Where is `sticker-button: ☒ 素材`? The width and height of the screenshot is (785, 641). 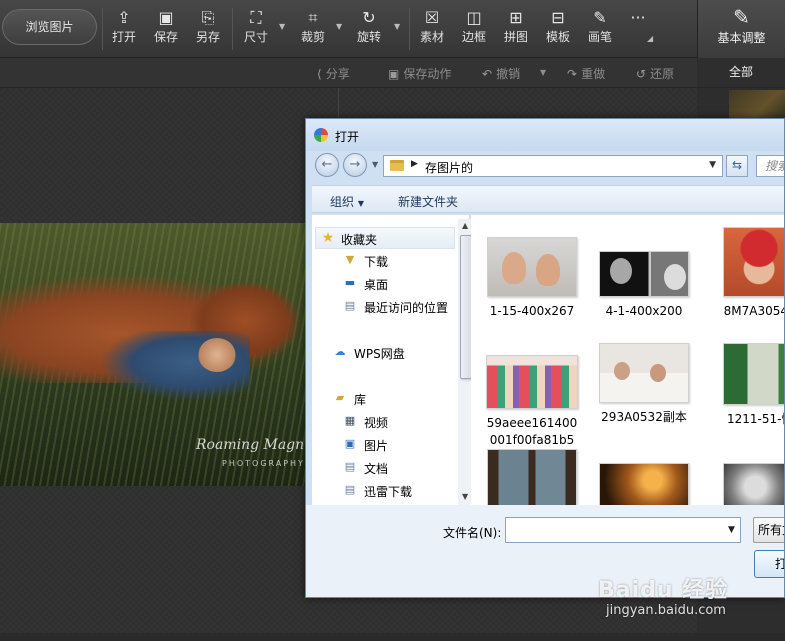
sticker-button: ☒ 素材 is located at coordinates (432, 29).